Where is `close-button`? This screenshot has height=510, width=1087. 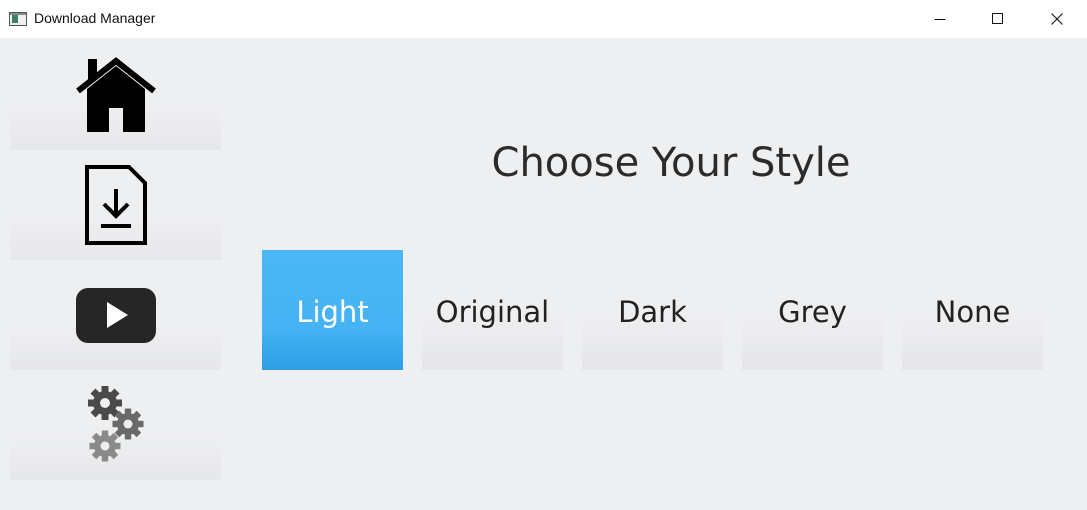
close-button is located at coordinates (1057, 19).